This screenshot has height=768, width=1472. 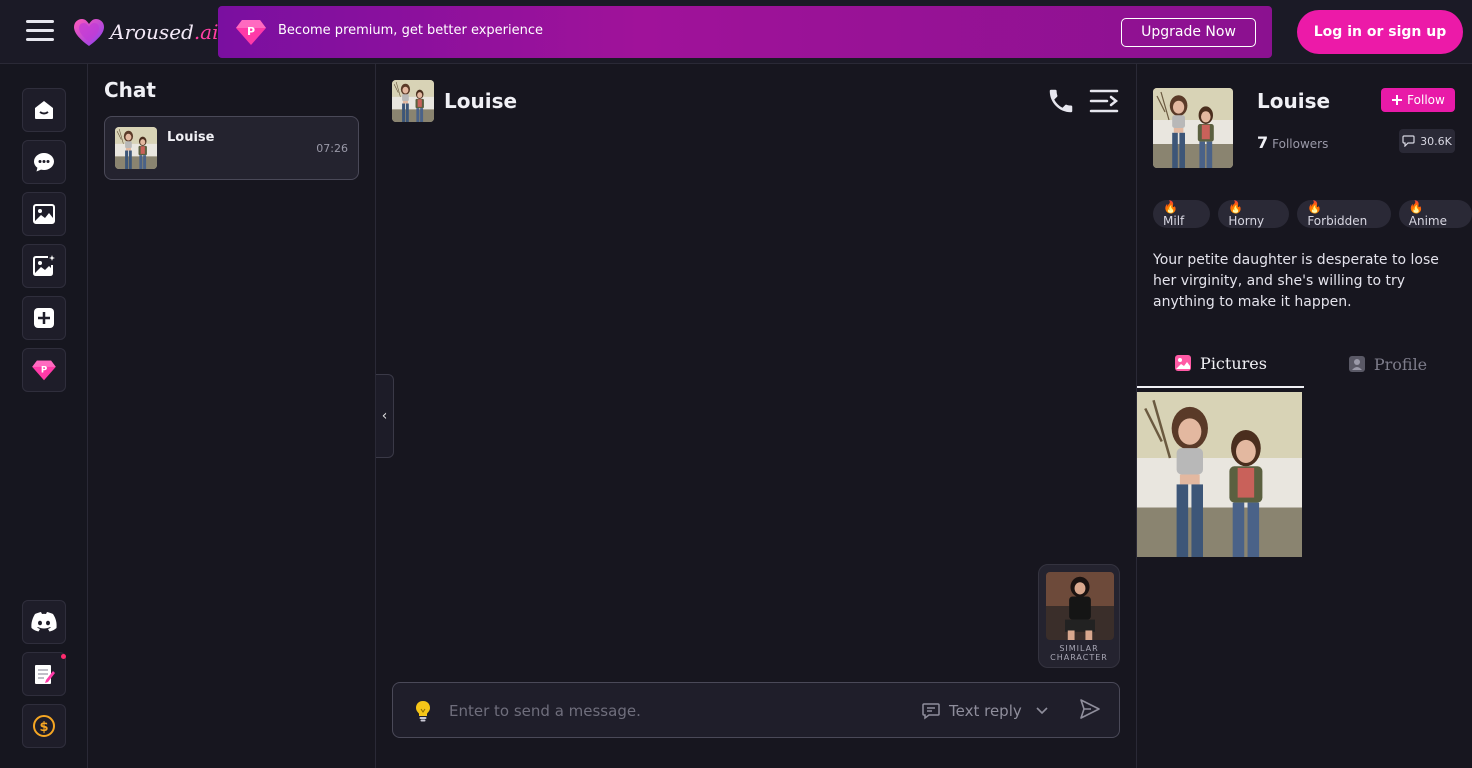 I want to click on notes-icon, so click(x=45, y=674).